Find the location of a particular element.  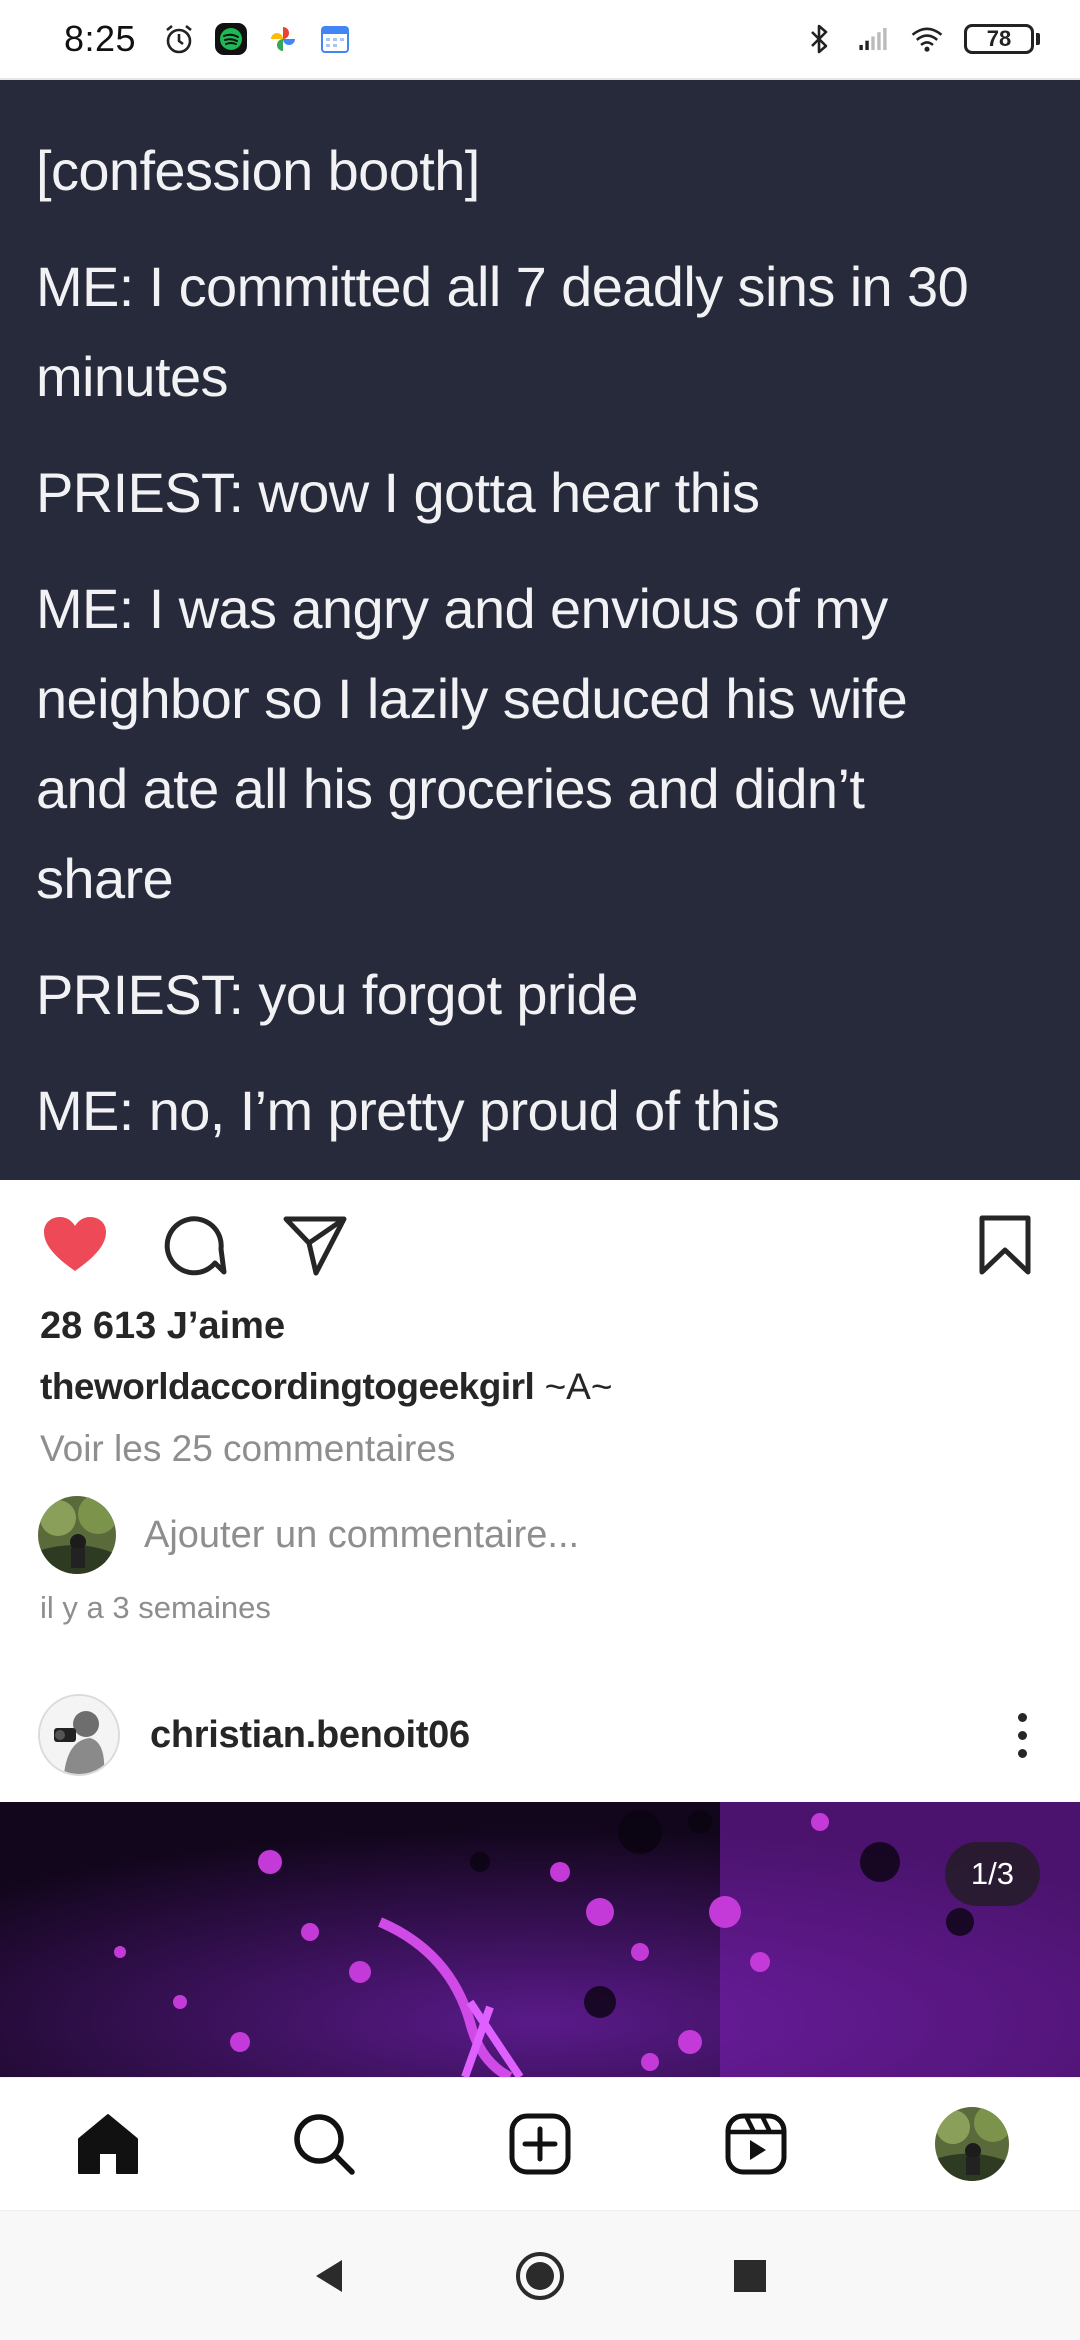

system-back-button is located at coordinates (330, 2276).